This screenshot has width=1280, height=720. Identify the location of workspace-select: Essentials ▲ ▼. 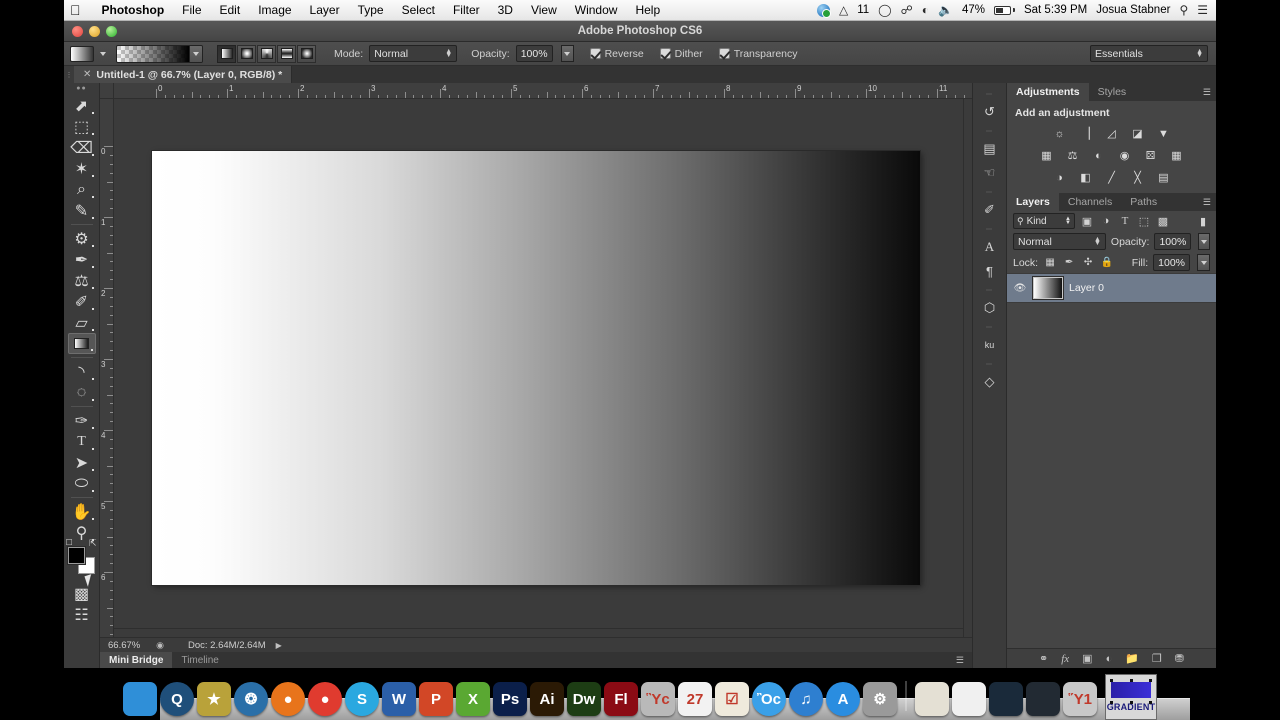
(1149, 53).